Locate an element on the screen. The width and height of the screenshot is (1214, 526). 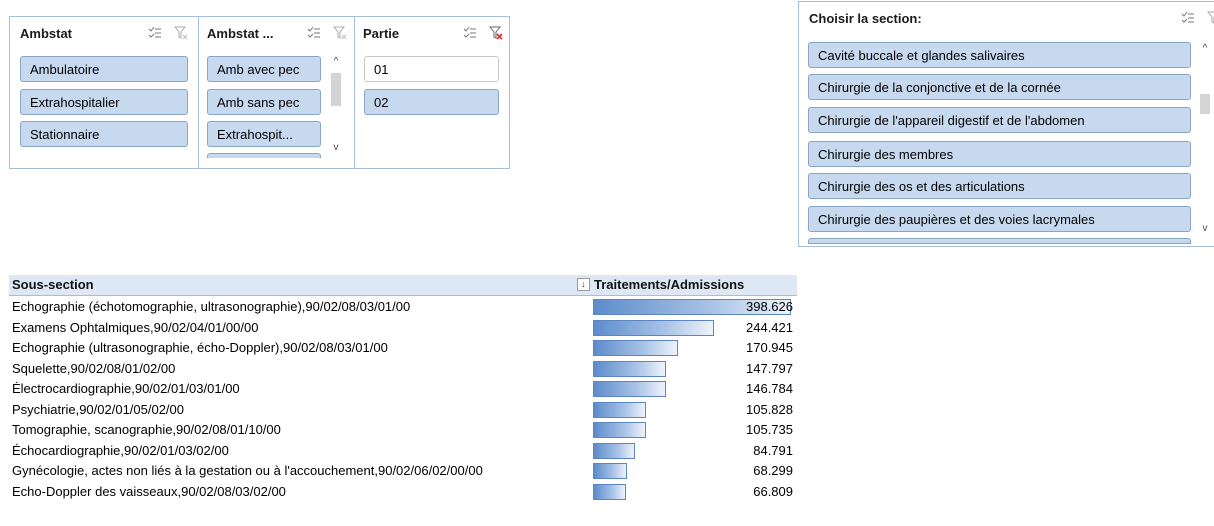
row-value: 66.809 is located at coordinates (773, 491).